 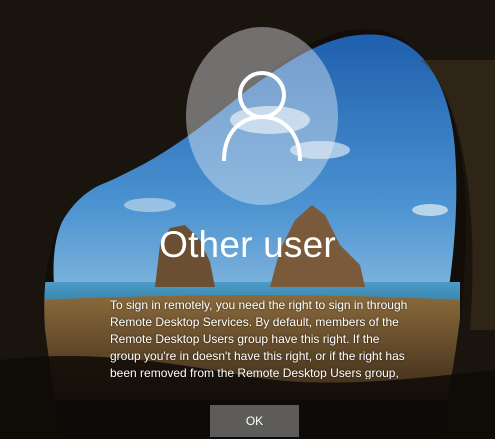 I want to click on user-name: Other user, so click(x=247, y=244).